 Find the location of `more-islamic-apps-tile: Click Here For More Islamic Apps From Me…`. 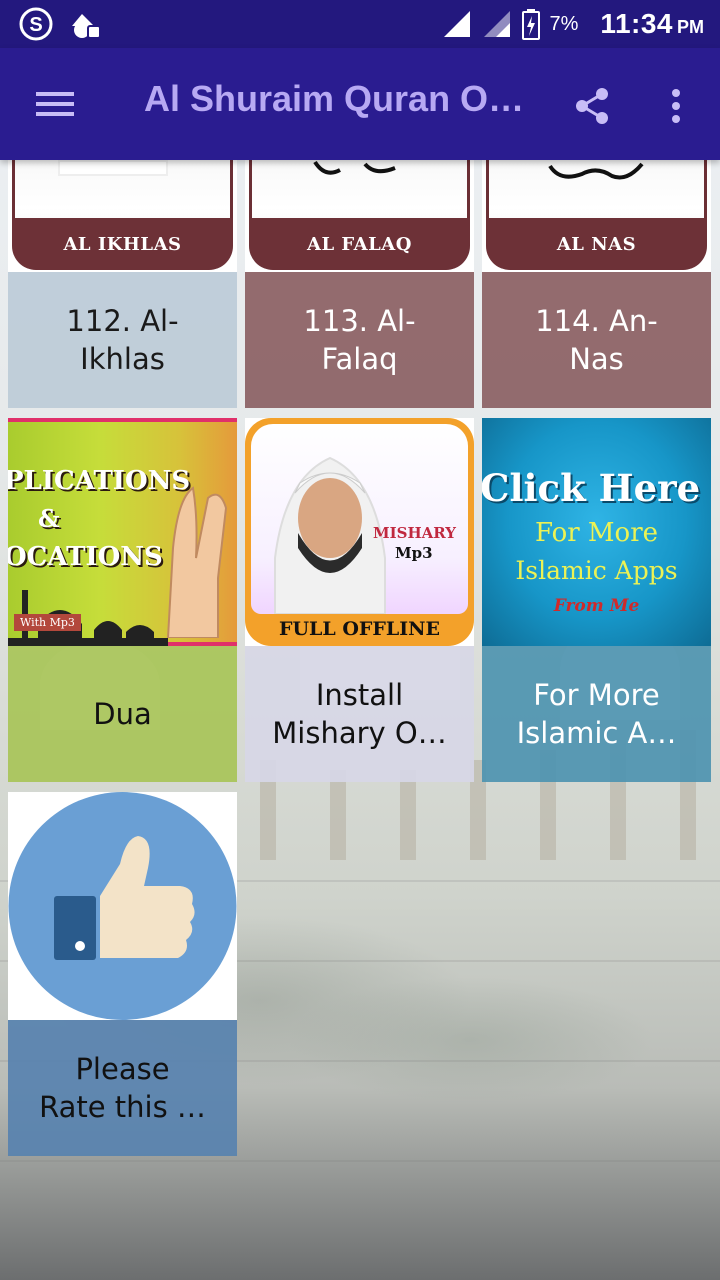

more-islamic-apps-tile: Click Here For More Islamic Apps From Me… is located at coordinates (596, 600).